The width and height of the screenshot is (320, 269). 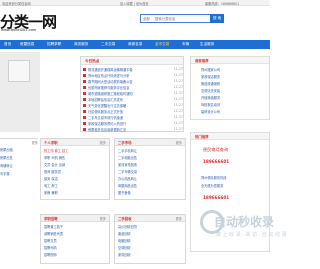 What do you see at coordinates (210, 104) in the screenshot?
I see `merchant-link: 驾校报名培训` at bounding box center [210, 104].